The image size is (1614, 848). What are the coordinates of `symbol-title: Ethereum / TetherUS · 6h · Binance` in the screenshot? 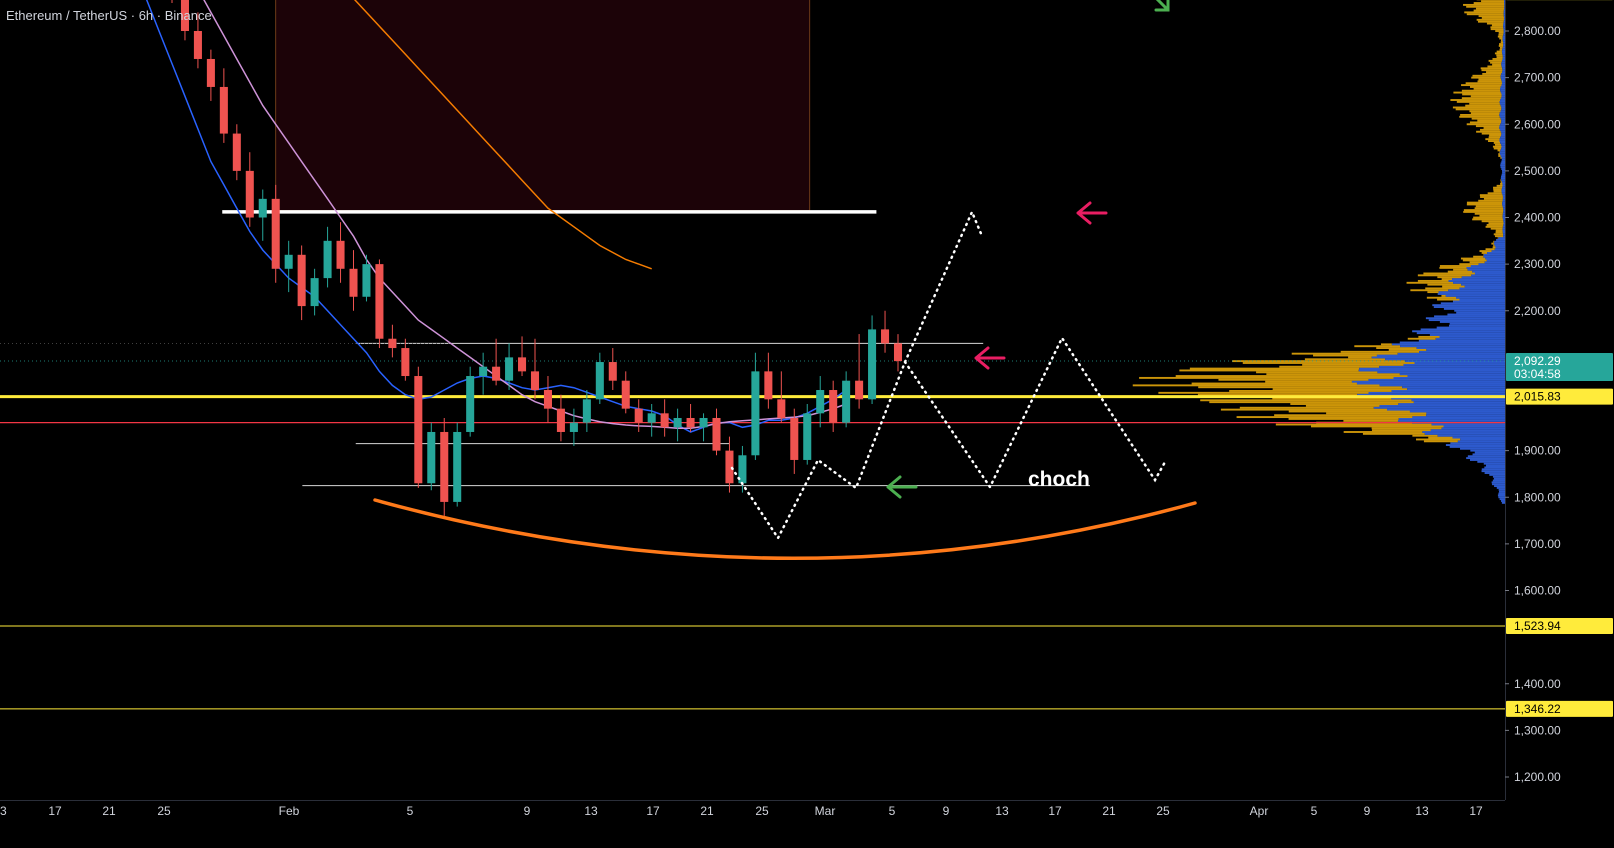 It's located at (109, 15).